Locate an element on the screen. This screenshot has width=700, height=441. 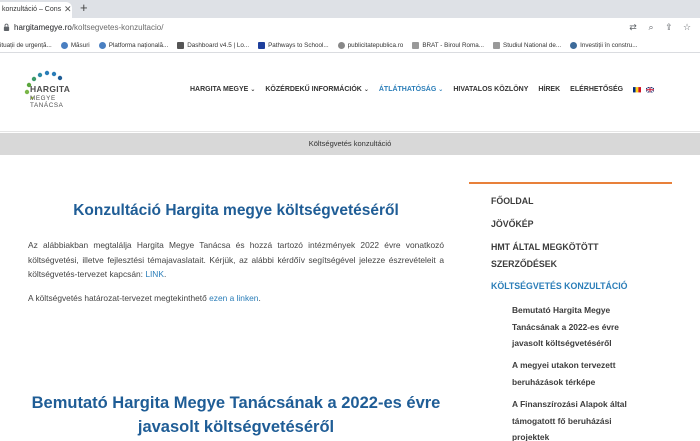
english-flag-icon is located at coordinates (650, 90).